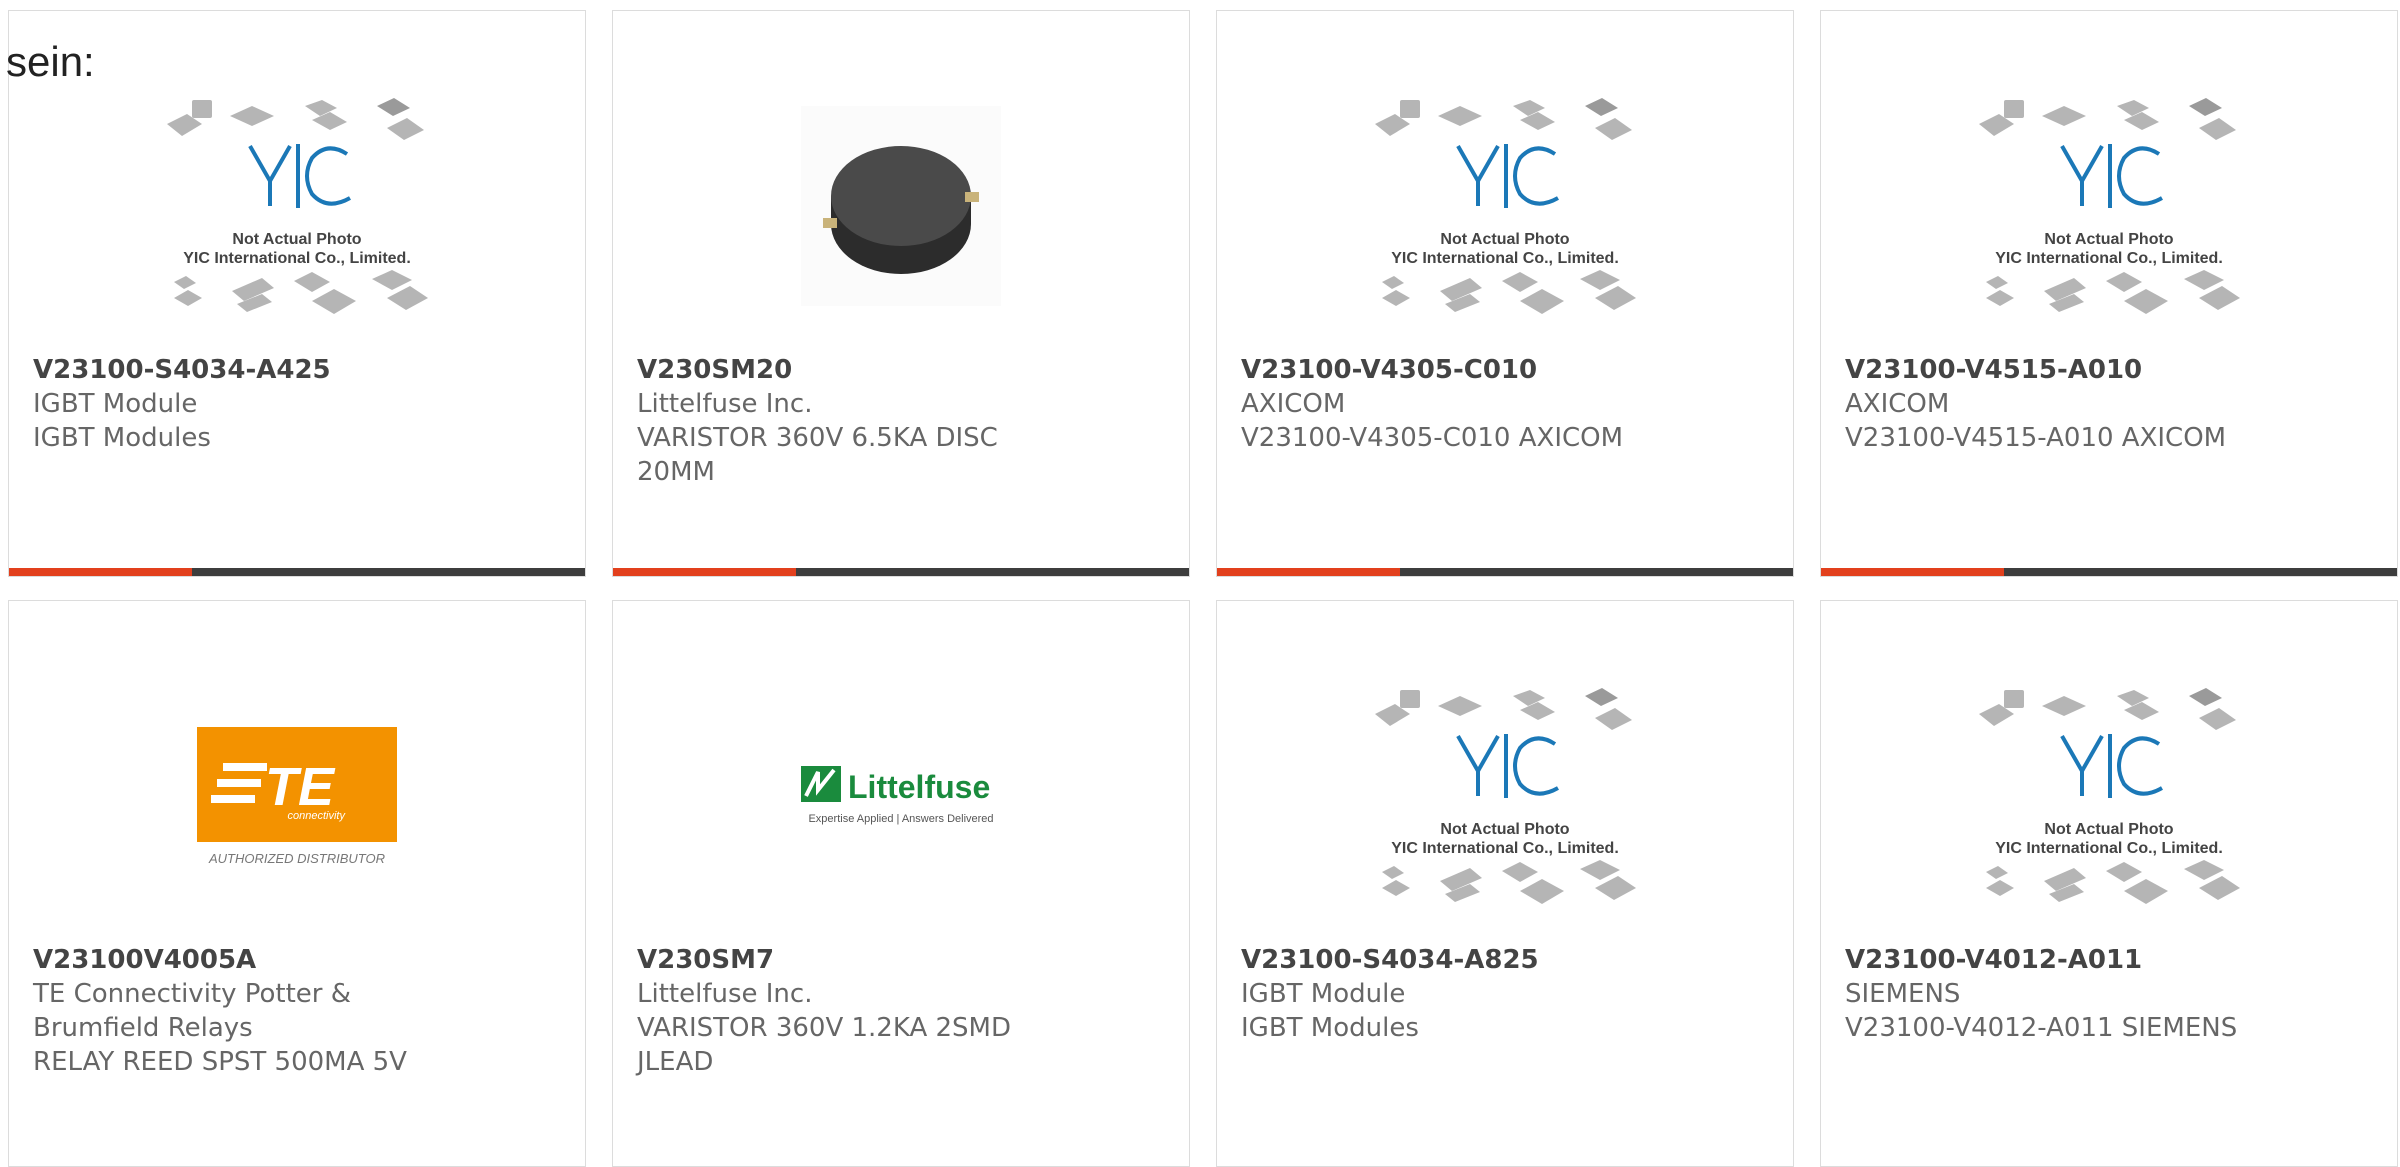  What do you see at coordinates (847, 370) in the screenshot?
I see `part-number-link: V230SM20` at bounding box center [847, 370].